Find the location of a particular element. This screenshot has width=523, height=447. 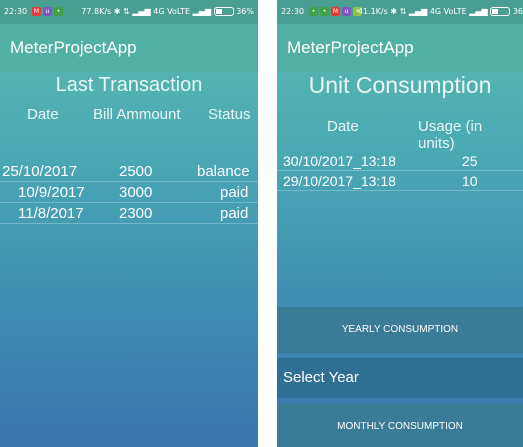

battery-percent: 36% is located at coordinates (245, 11).